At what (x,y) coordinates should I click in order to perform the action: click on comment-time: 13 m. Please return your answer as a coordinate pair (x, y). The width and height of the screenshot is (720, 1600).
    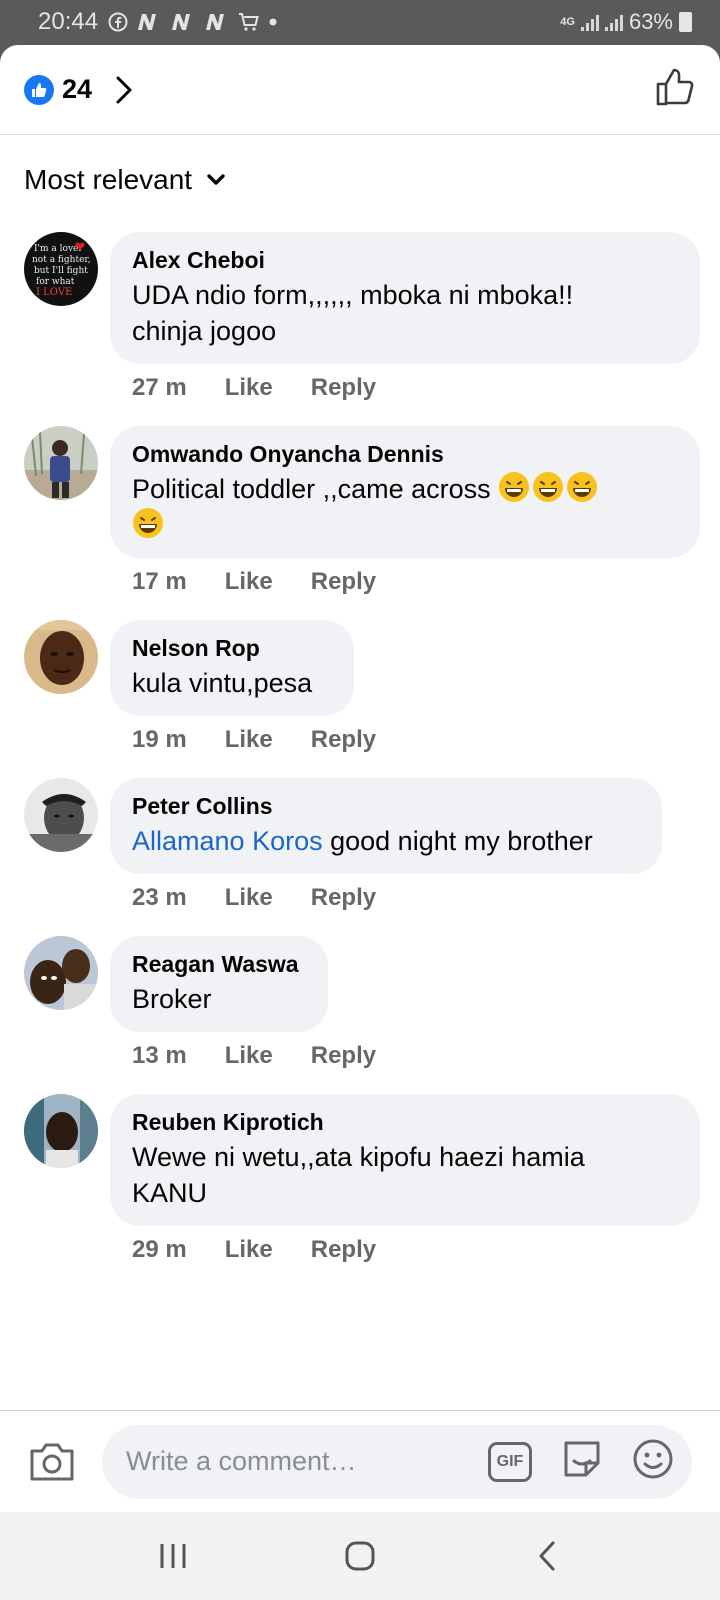
    Looking at the image, I should click on (159, 1056).